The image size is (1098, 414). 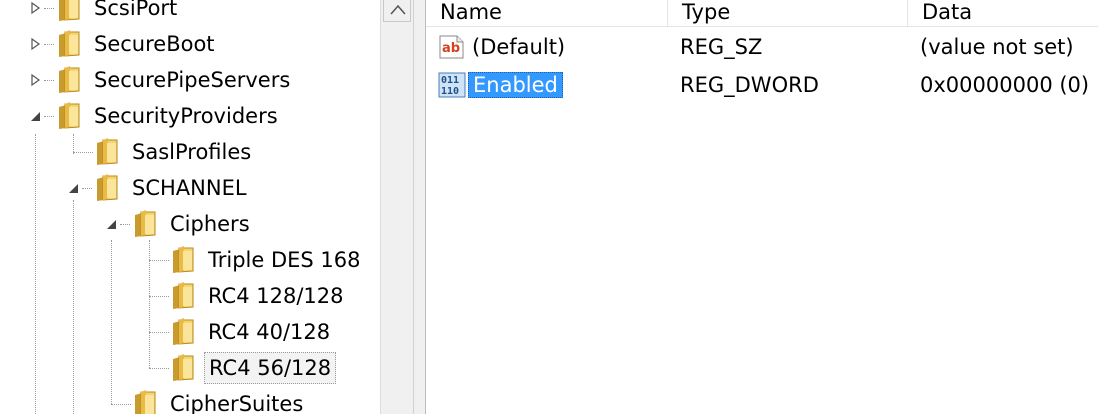 I want to click on tree-item-label: SCHANNEL, so click(x=189, y=188).